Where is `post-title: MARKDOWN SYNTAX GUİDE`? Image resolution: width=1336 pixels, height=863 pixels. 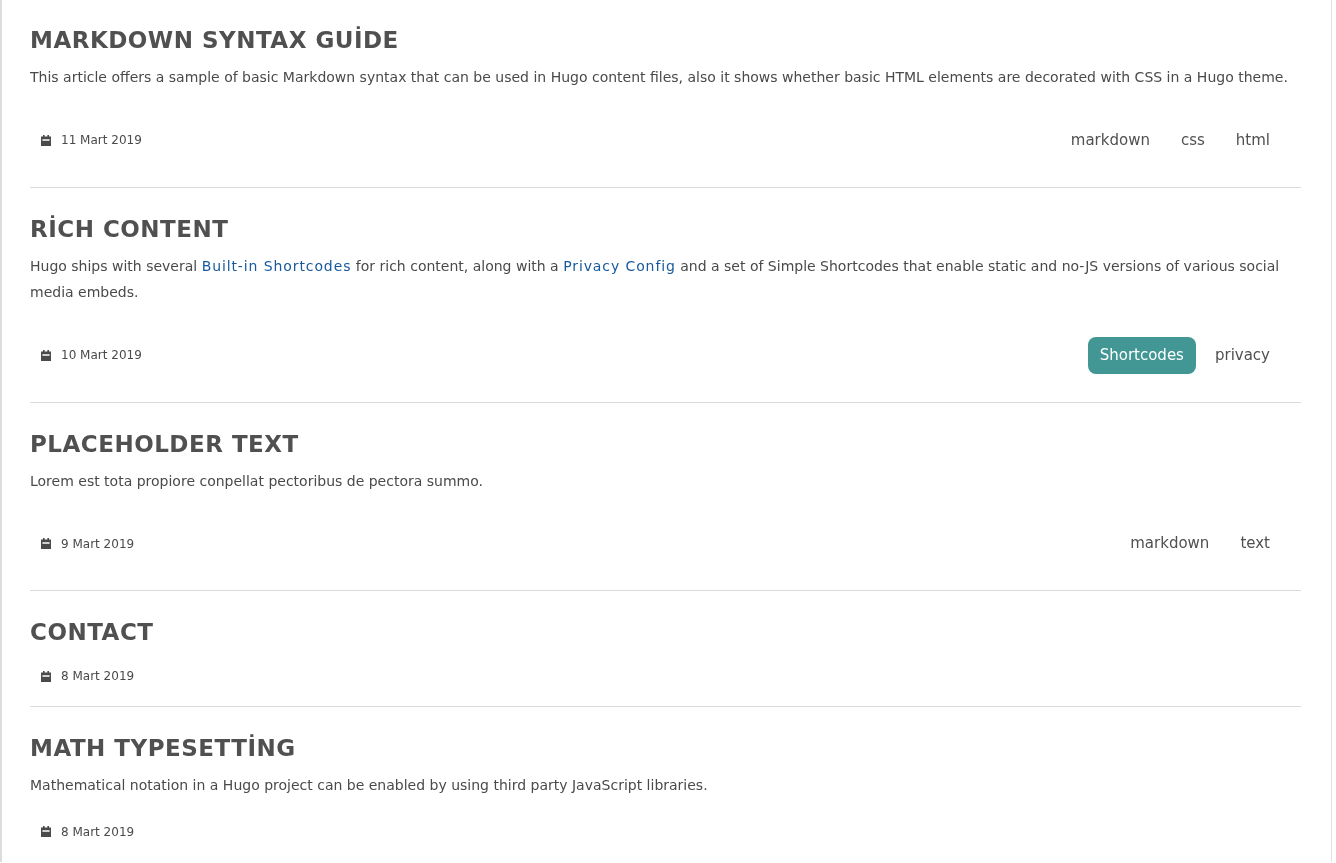
post-title: MARKDOWN SYNTAX GUİDE is located at coordinates (214, 40).